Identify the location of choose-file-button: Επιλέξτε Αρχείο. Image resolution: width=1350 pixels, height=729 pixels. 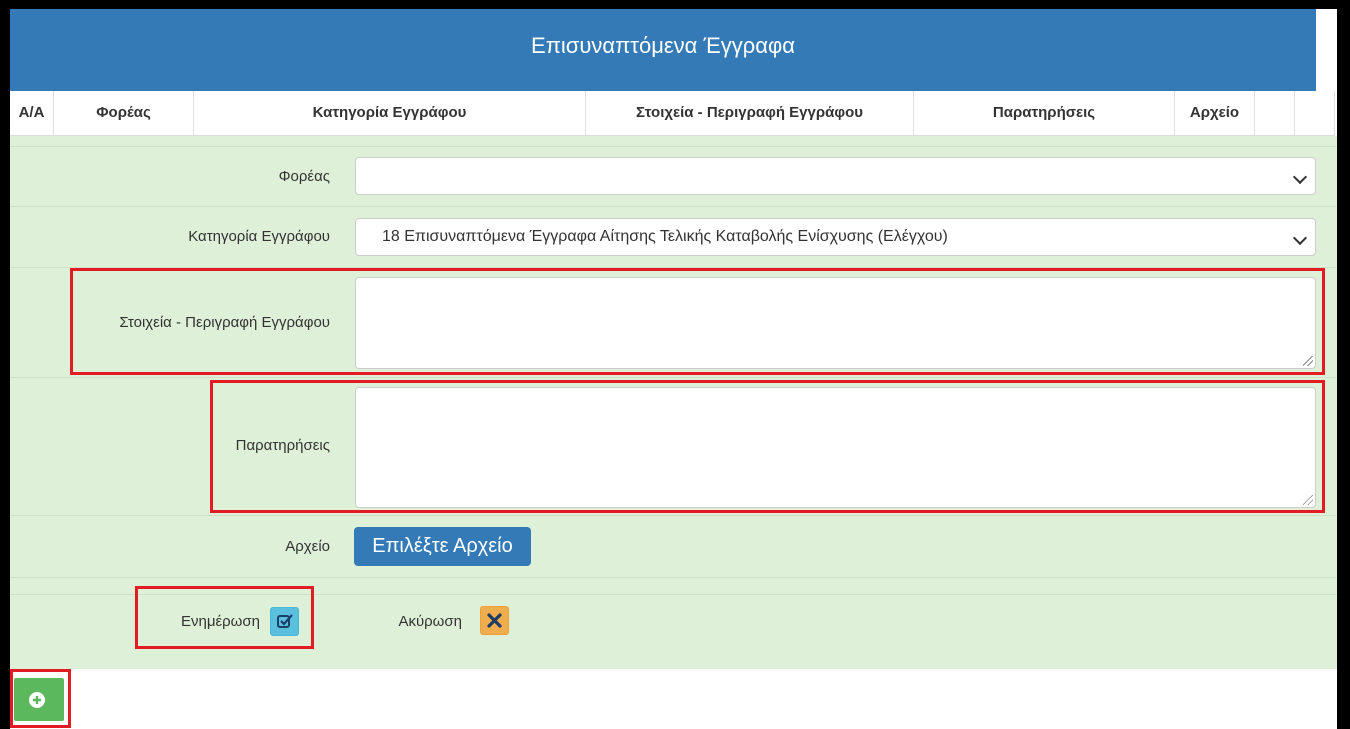
(442, 546).